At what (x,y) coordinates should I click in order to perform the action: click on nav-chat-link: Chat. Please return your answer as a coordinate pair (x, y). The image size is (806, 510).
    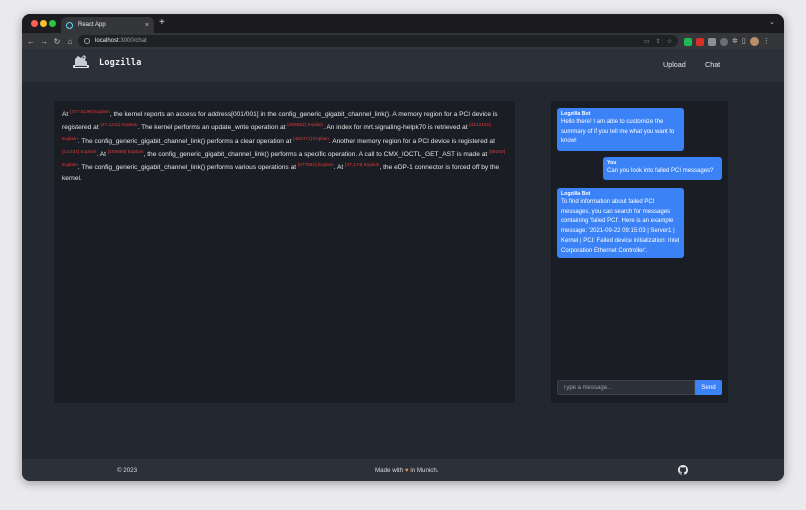
    Looking at the image, I should click on (712, 64).